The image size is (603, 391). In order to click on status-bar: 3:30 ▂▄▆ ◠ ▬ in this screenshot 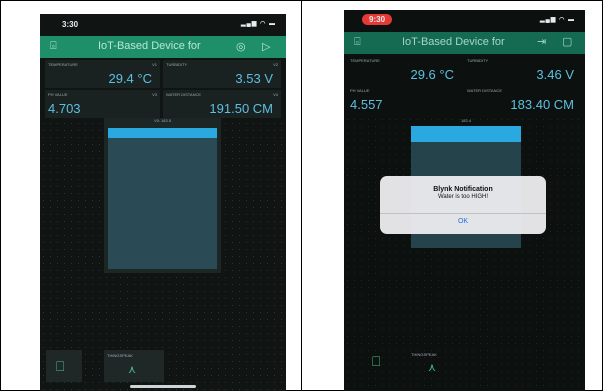, I will do `click(163, 25)`.